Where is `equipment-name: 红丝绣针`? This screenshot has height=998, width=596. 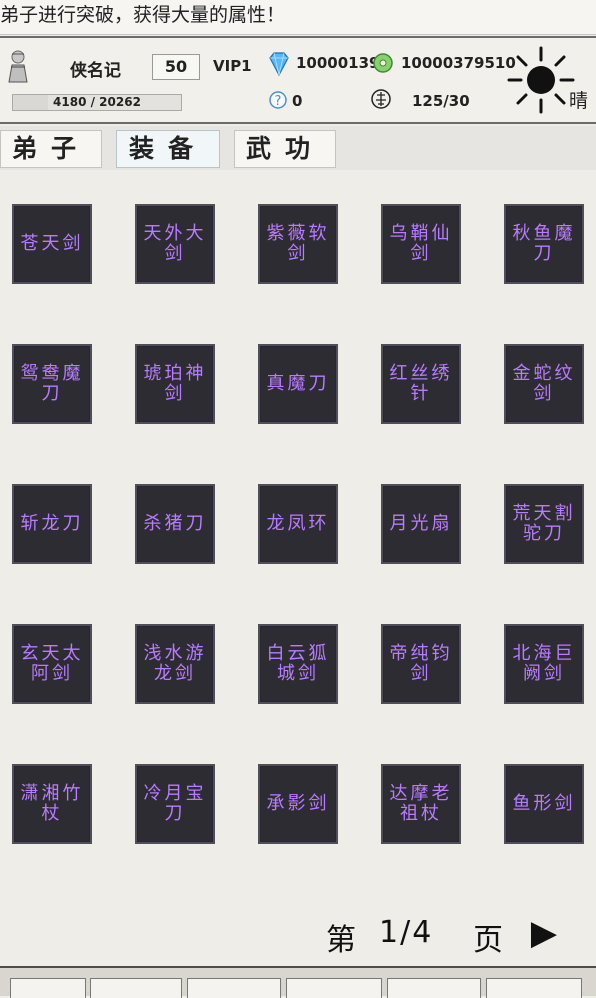
equipment-name: 红丝绣针 is located at coordinates (421, 383).